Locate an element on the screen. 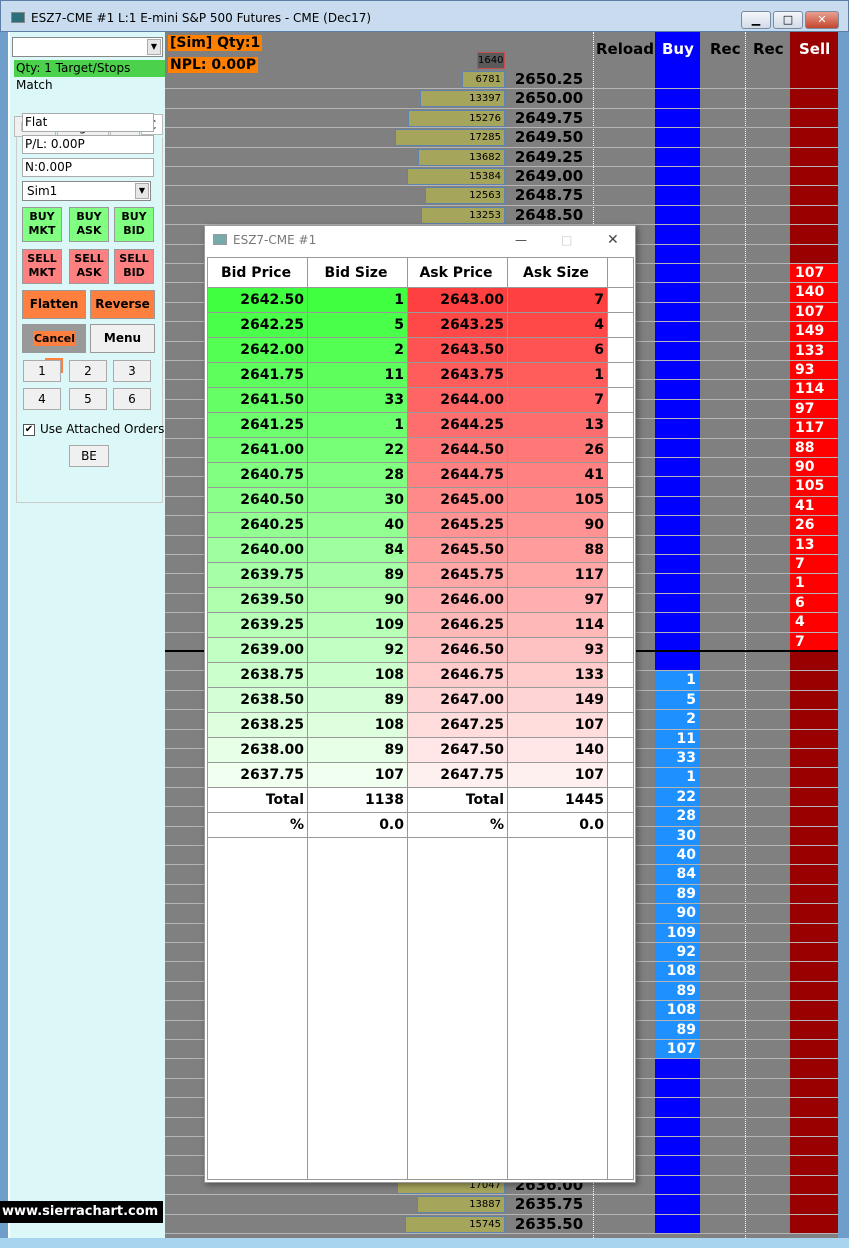 This screenshot has height=1248, width=849. maximize-button: □ is located at coordinates (788, 20).